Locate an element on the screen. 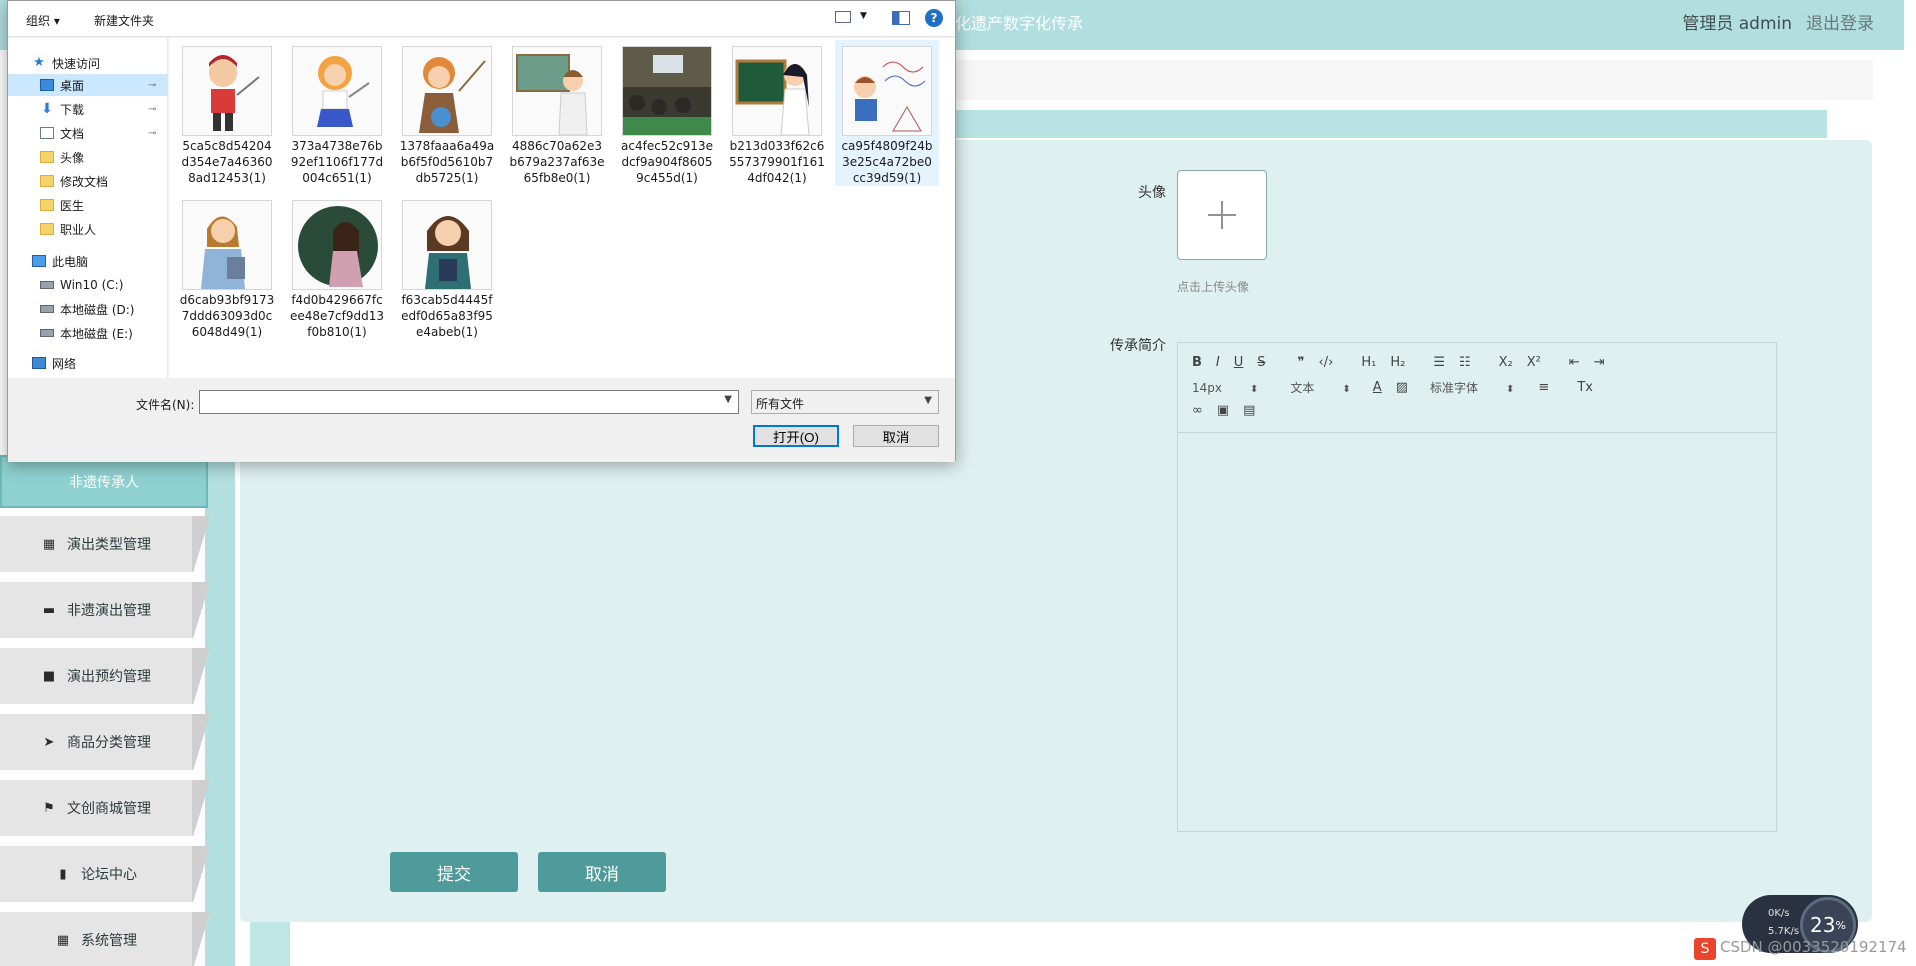  nav-this-pc: 此电脑 is located at coordinates (60, 261).